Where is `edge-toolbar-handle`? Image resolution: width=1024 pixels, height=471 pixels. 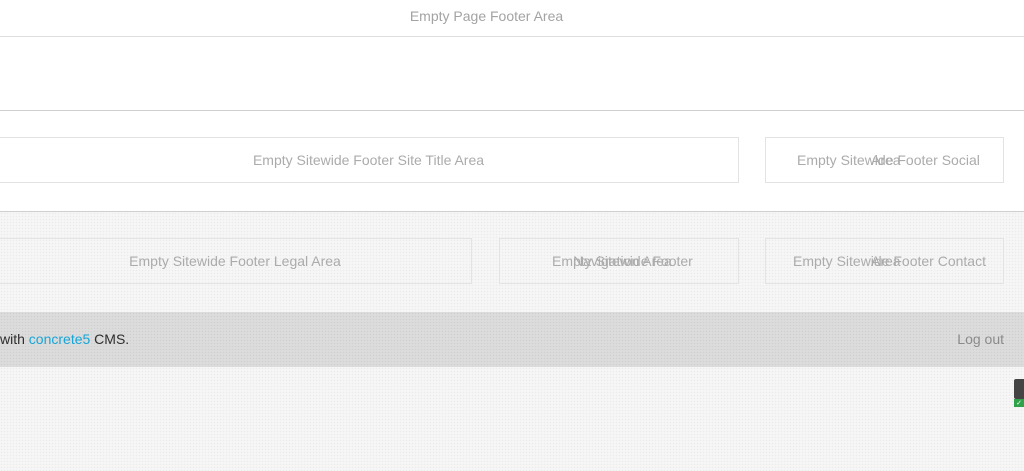 edge-toolbar-handle is located at coordinates (1019, 389).